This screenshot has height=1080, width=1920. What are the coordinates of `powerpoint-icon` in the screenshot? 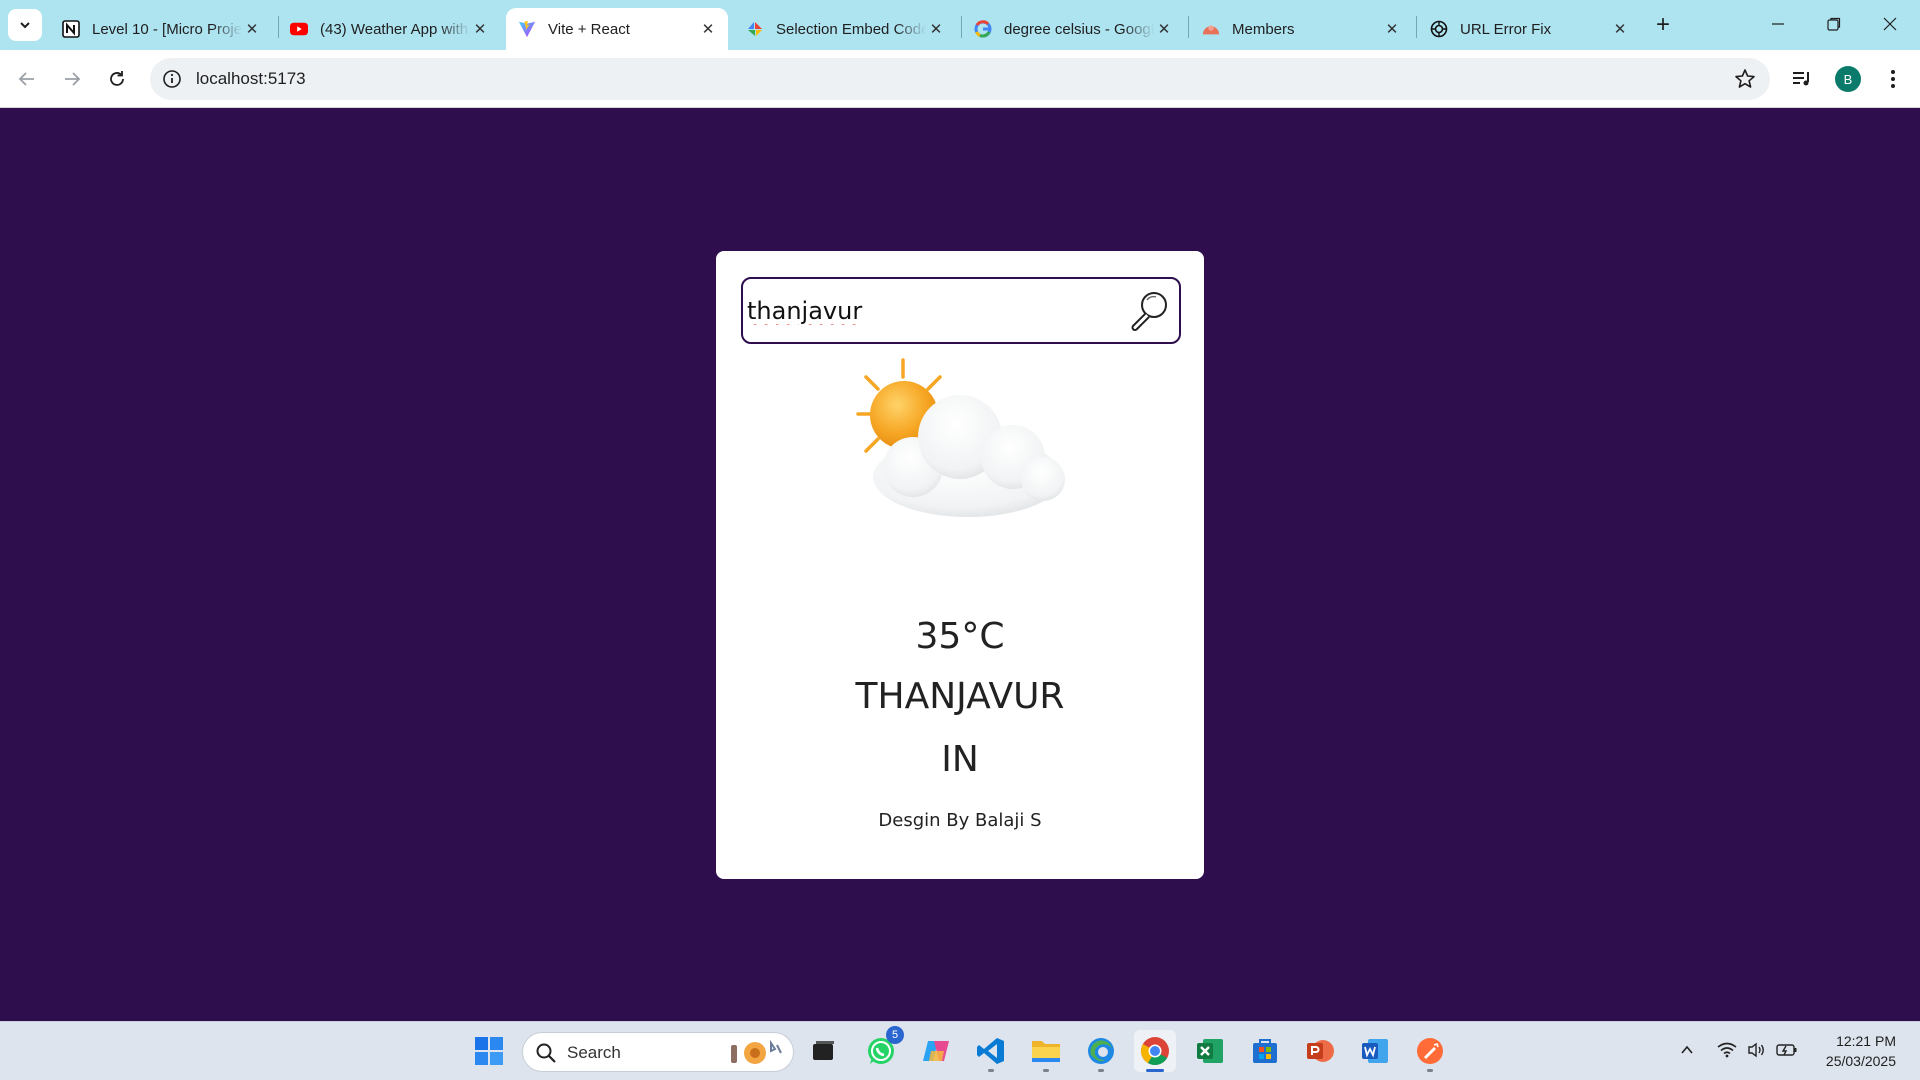 It's located at (1320, 1051).